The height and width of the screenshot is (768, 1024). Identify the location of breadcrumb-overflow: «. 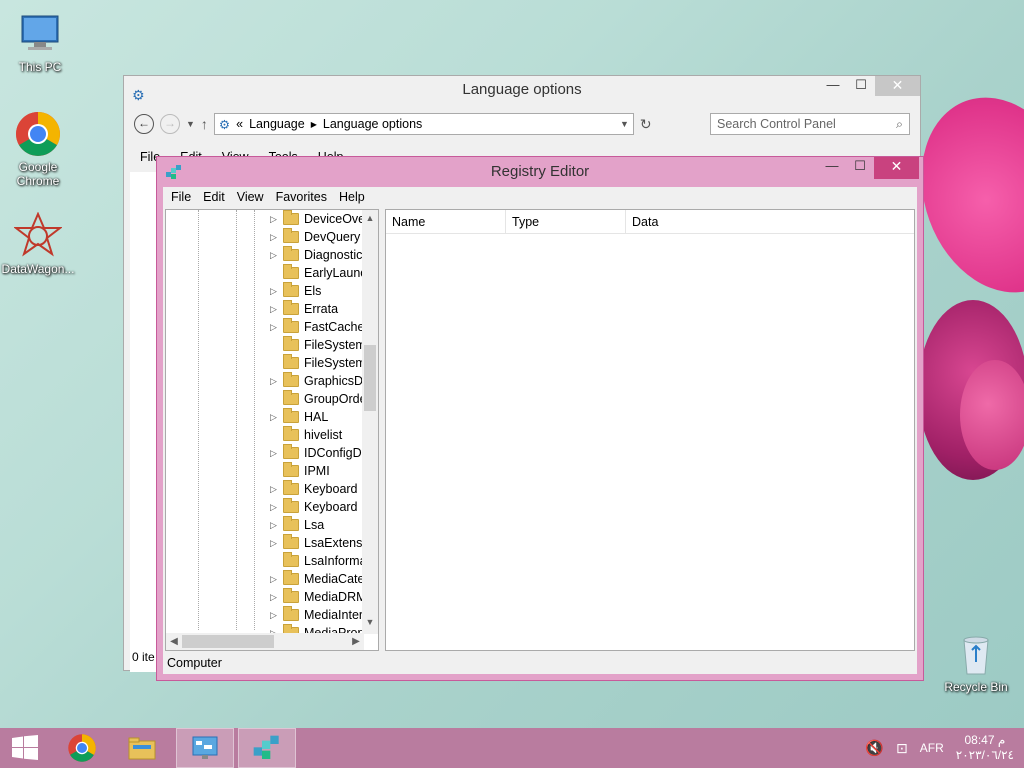
(239, 124).